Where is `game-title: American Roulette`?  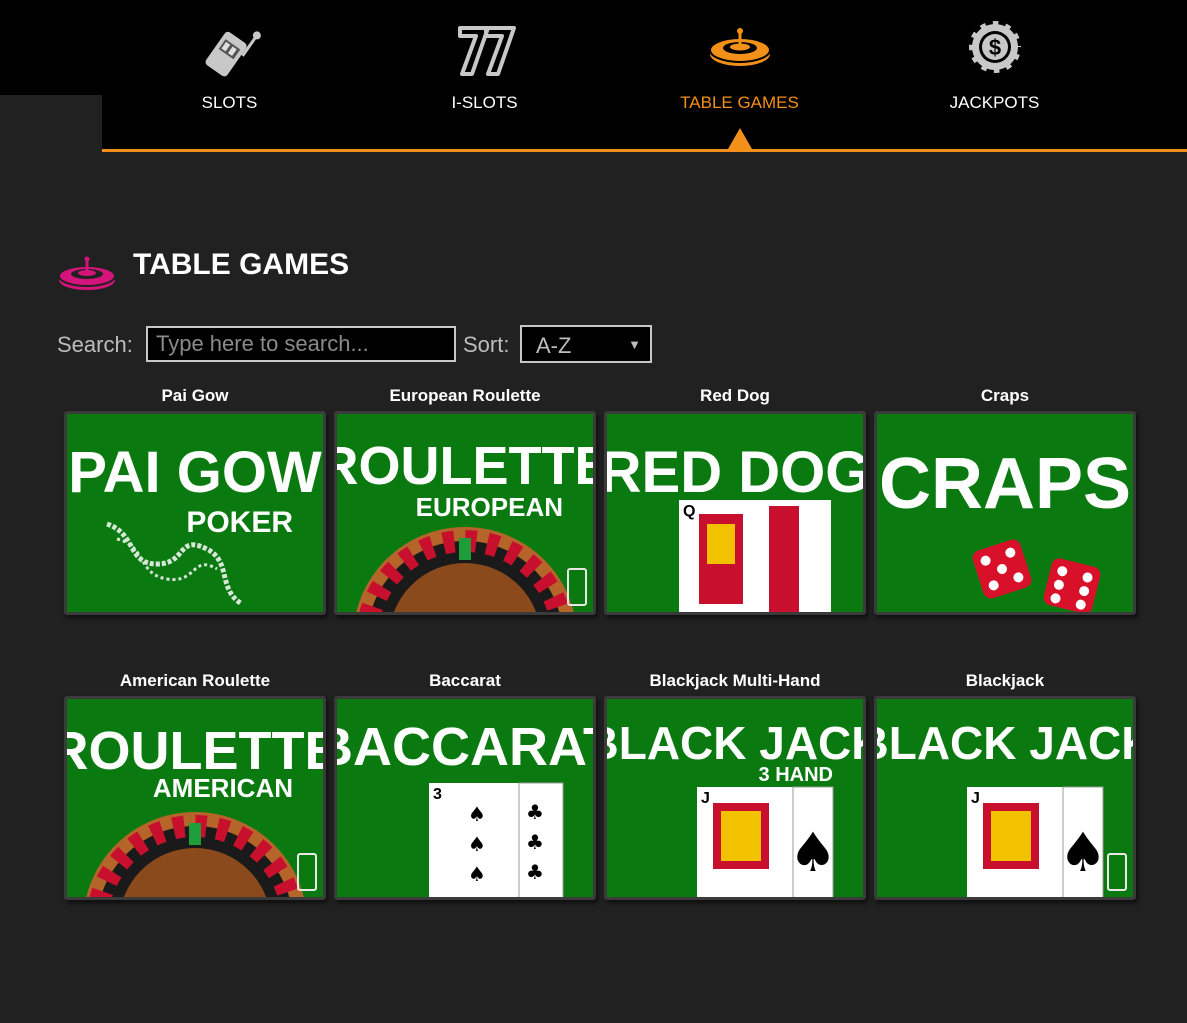 game-title: American Roulette is located at coordinates (195, 680).